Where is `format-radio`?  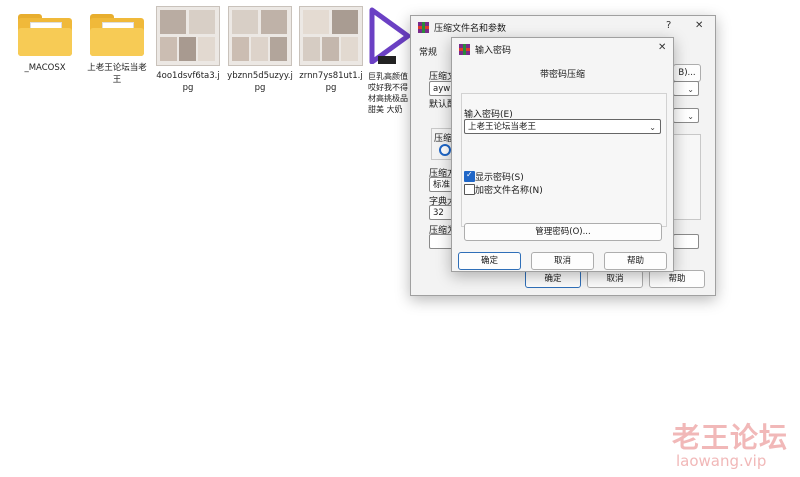 format-radio is located at coordinates (445, 150).